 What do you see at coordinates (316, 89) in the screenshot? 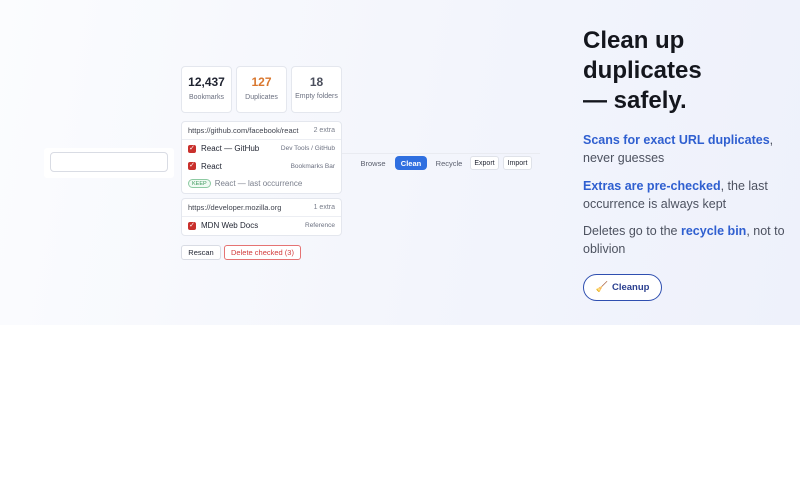
I see `stat-empty-folders: 18 Empty folders` at bounding box center [316, 89].